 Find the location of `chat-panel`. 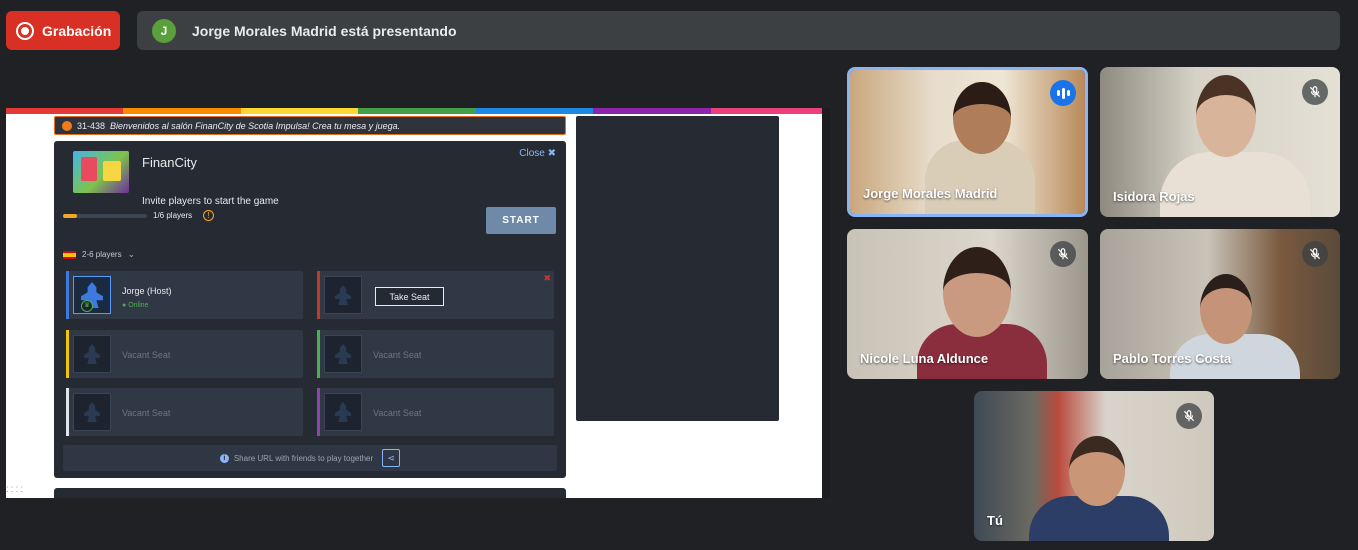

chat-panel is located at coordinates (677, 268).